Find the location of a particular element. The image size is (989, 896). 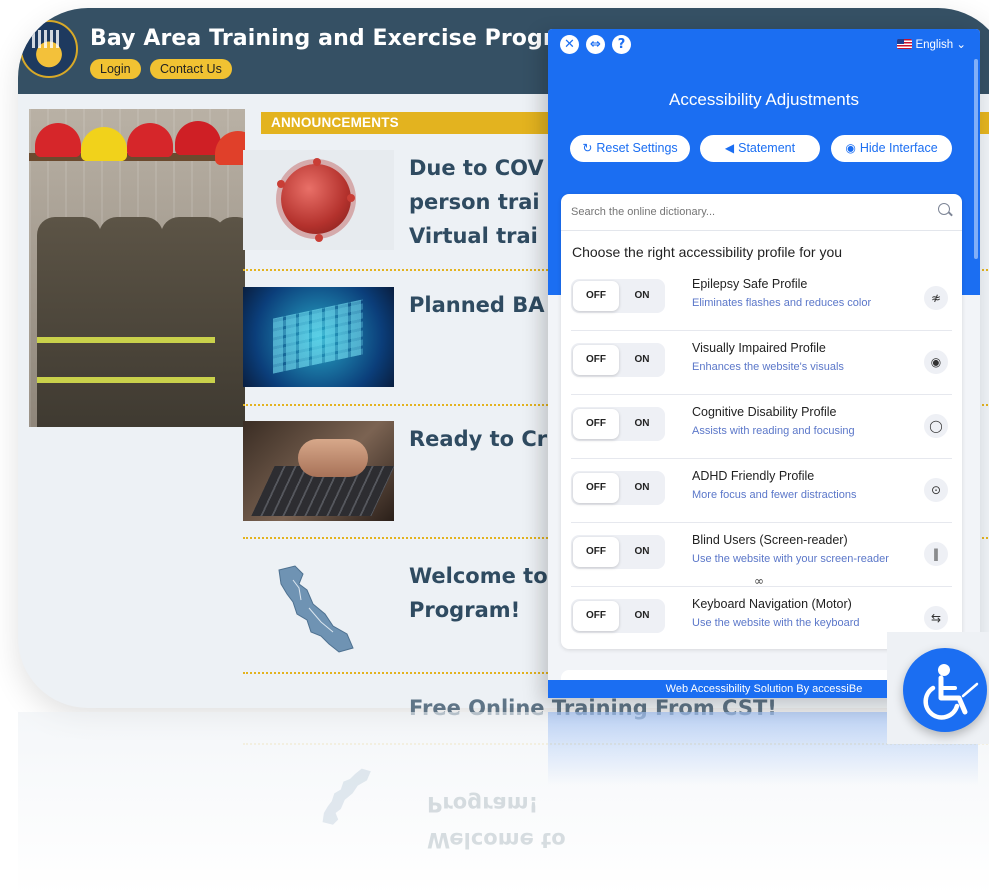

site-logo is located at coordinates (49, 49).